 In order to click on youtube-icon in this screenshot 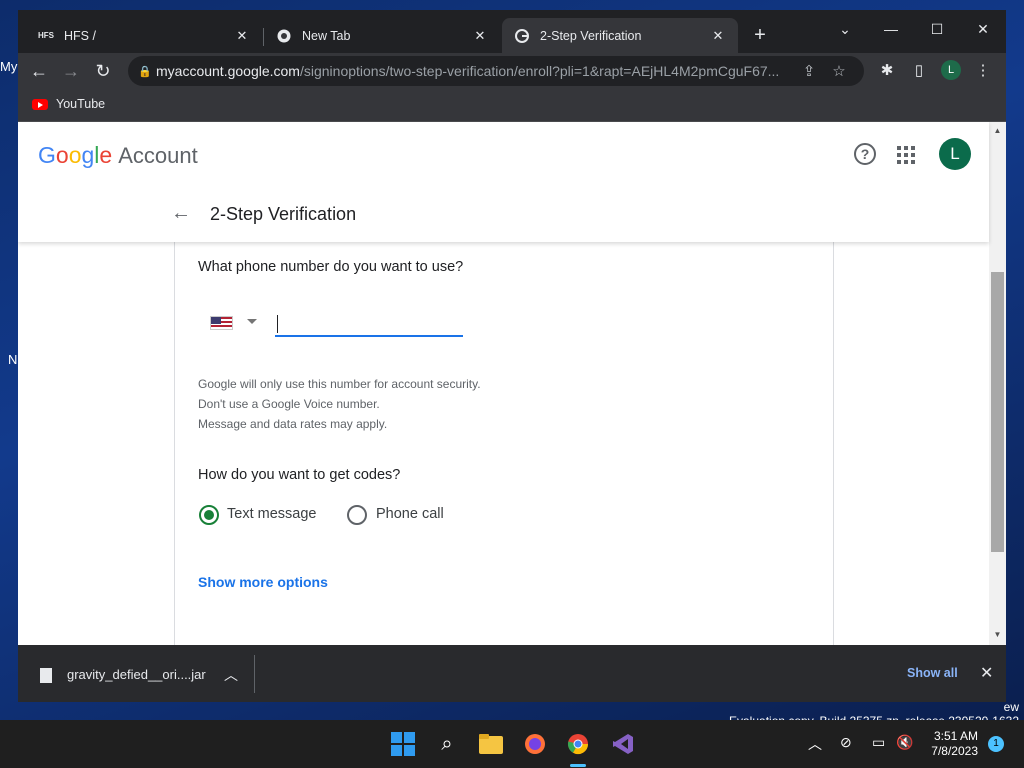, I will do `click(40, 104)`.